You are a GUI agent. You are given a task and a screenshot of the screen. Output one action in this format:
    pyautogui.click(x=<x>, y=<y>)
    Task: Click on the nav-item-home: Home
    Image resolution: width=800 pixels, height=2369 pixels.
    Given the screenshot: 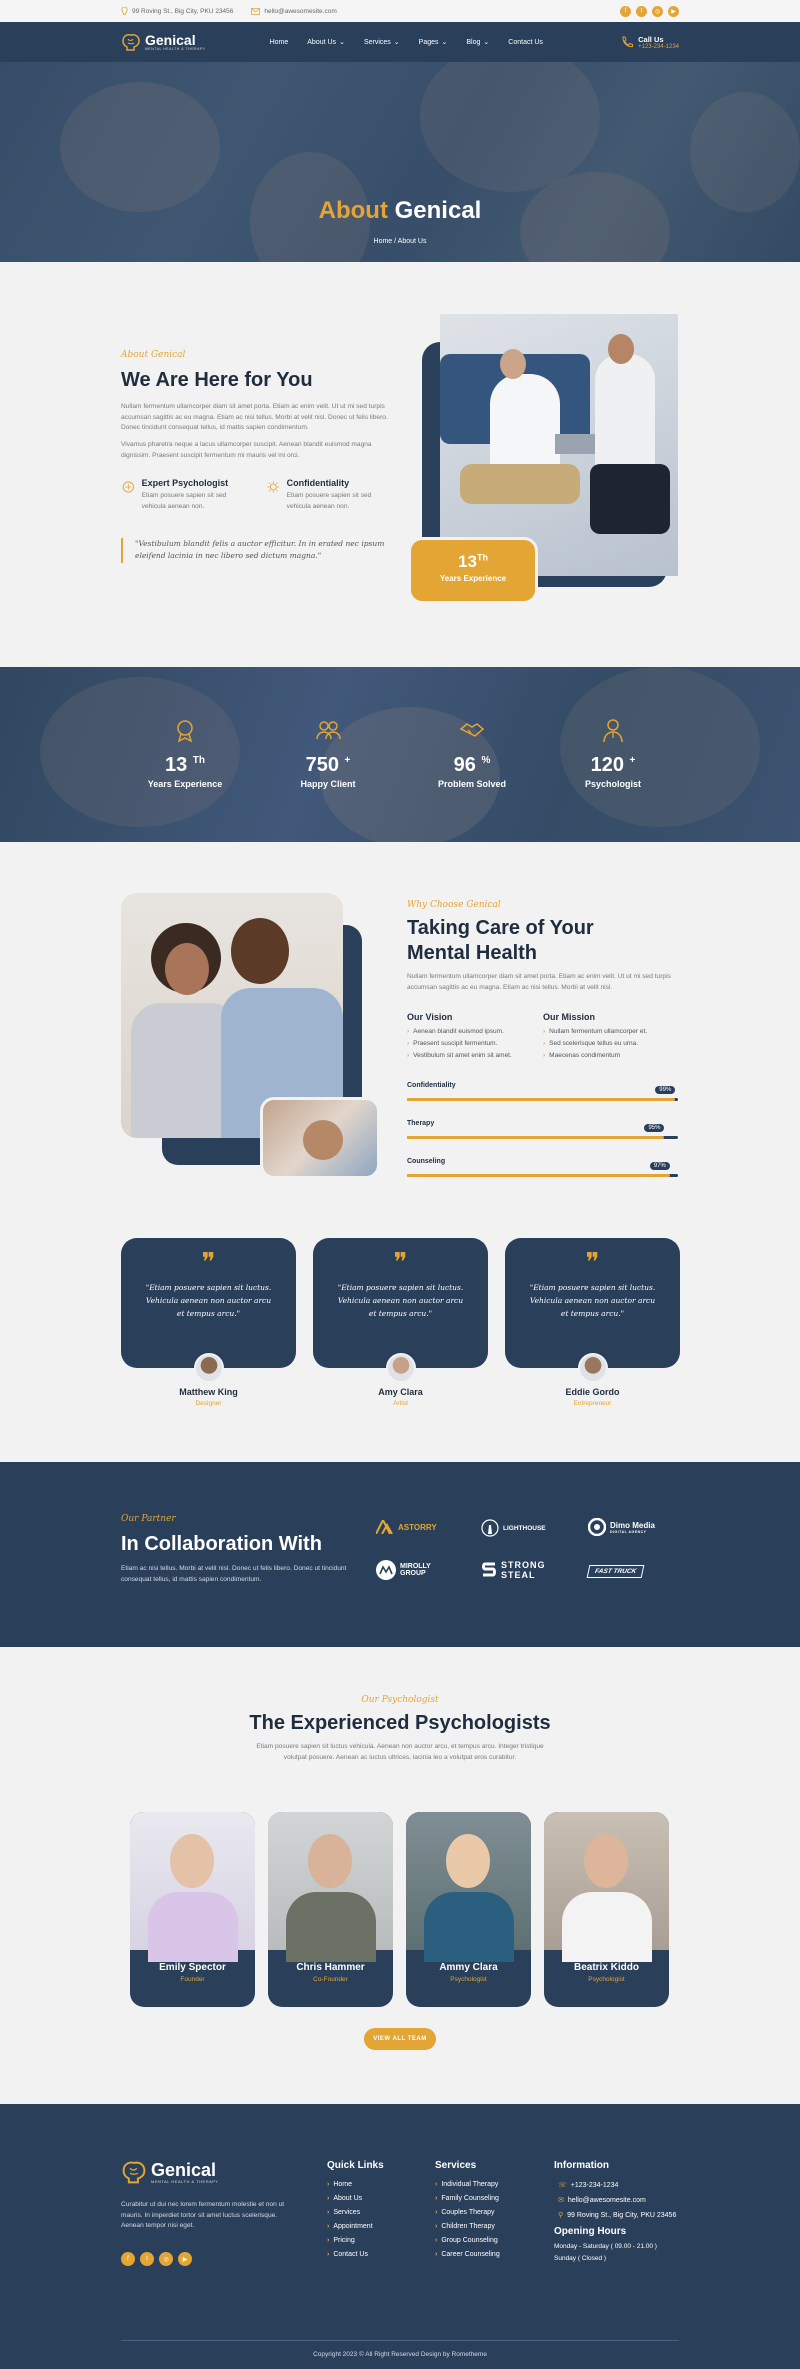 What is the action you would take?
    pyautogui.click(x=279, y=42)
    